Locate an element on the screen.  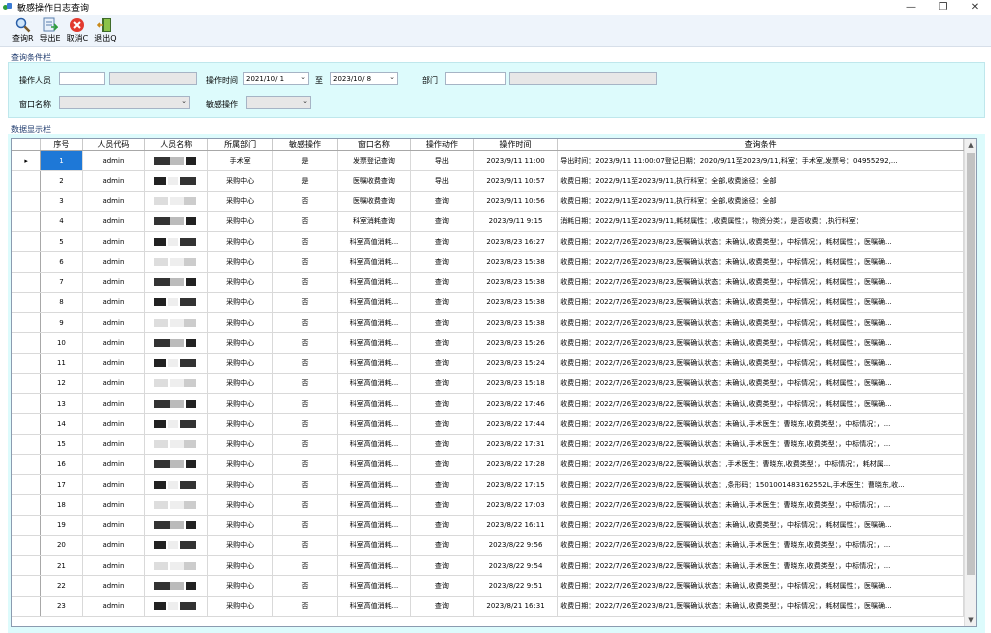
cell-no: 9 is located at coordinates (61, 323).